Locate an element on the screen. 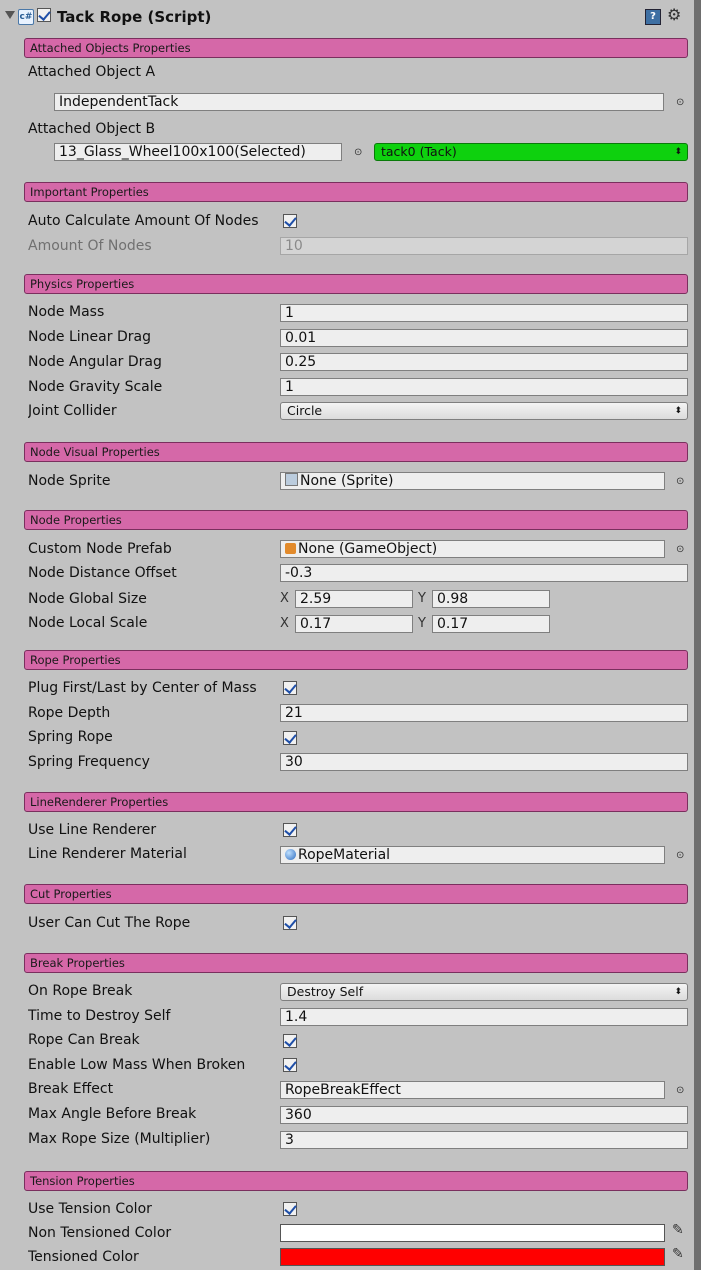 This screenshot has width=701, height=1270. angular-drag-label: Node Angular Drag is located at coordinates (95, 362).